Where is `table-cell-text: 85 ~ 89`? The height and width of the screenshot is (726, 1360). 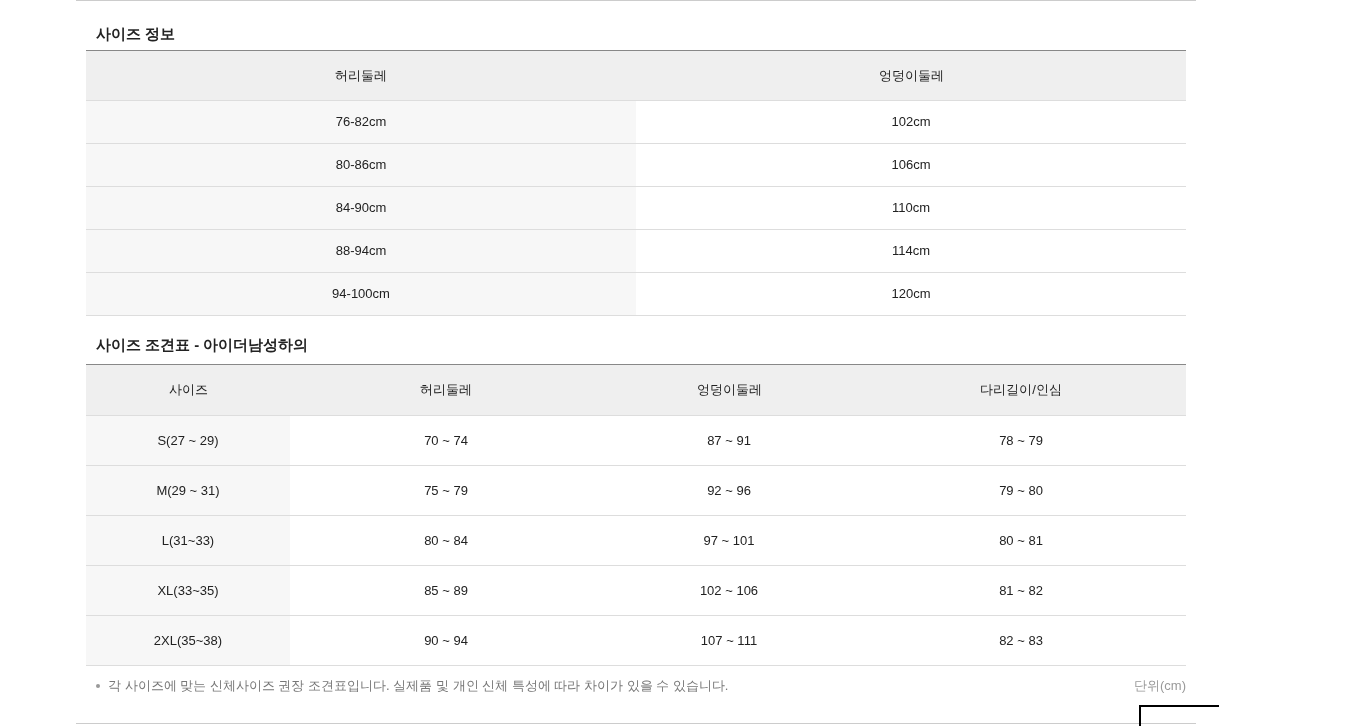 table-cell-text: 85 ~ 89 is located at coordinates (446, 590).